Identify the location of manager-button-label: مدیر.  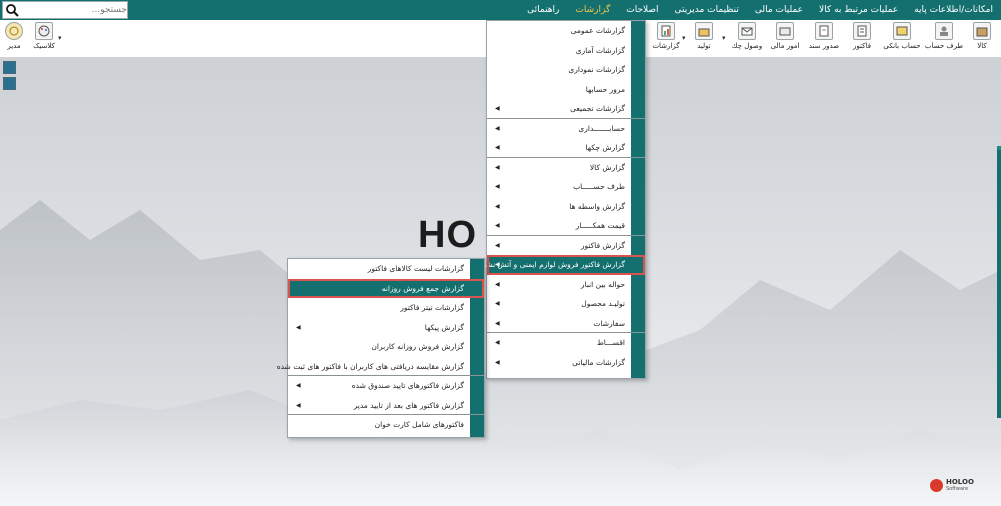
(14, 46).